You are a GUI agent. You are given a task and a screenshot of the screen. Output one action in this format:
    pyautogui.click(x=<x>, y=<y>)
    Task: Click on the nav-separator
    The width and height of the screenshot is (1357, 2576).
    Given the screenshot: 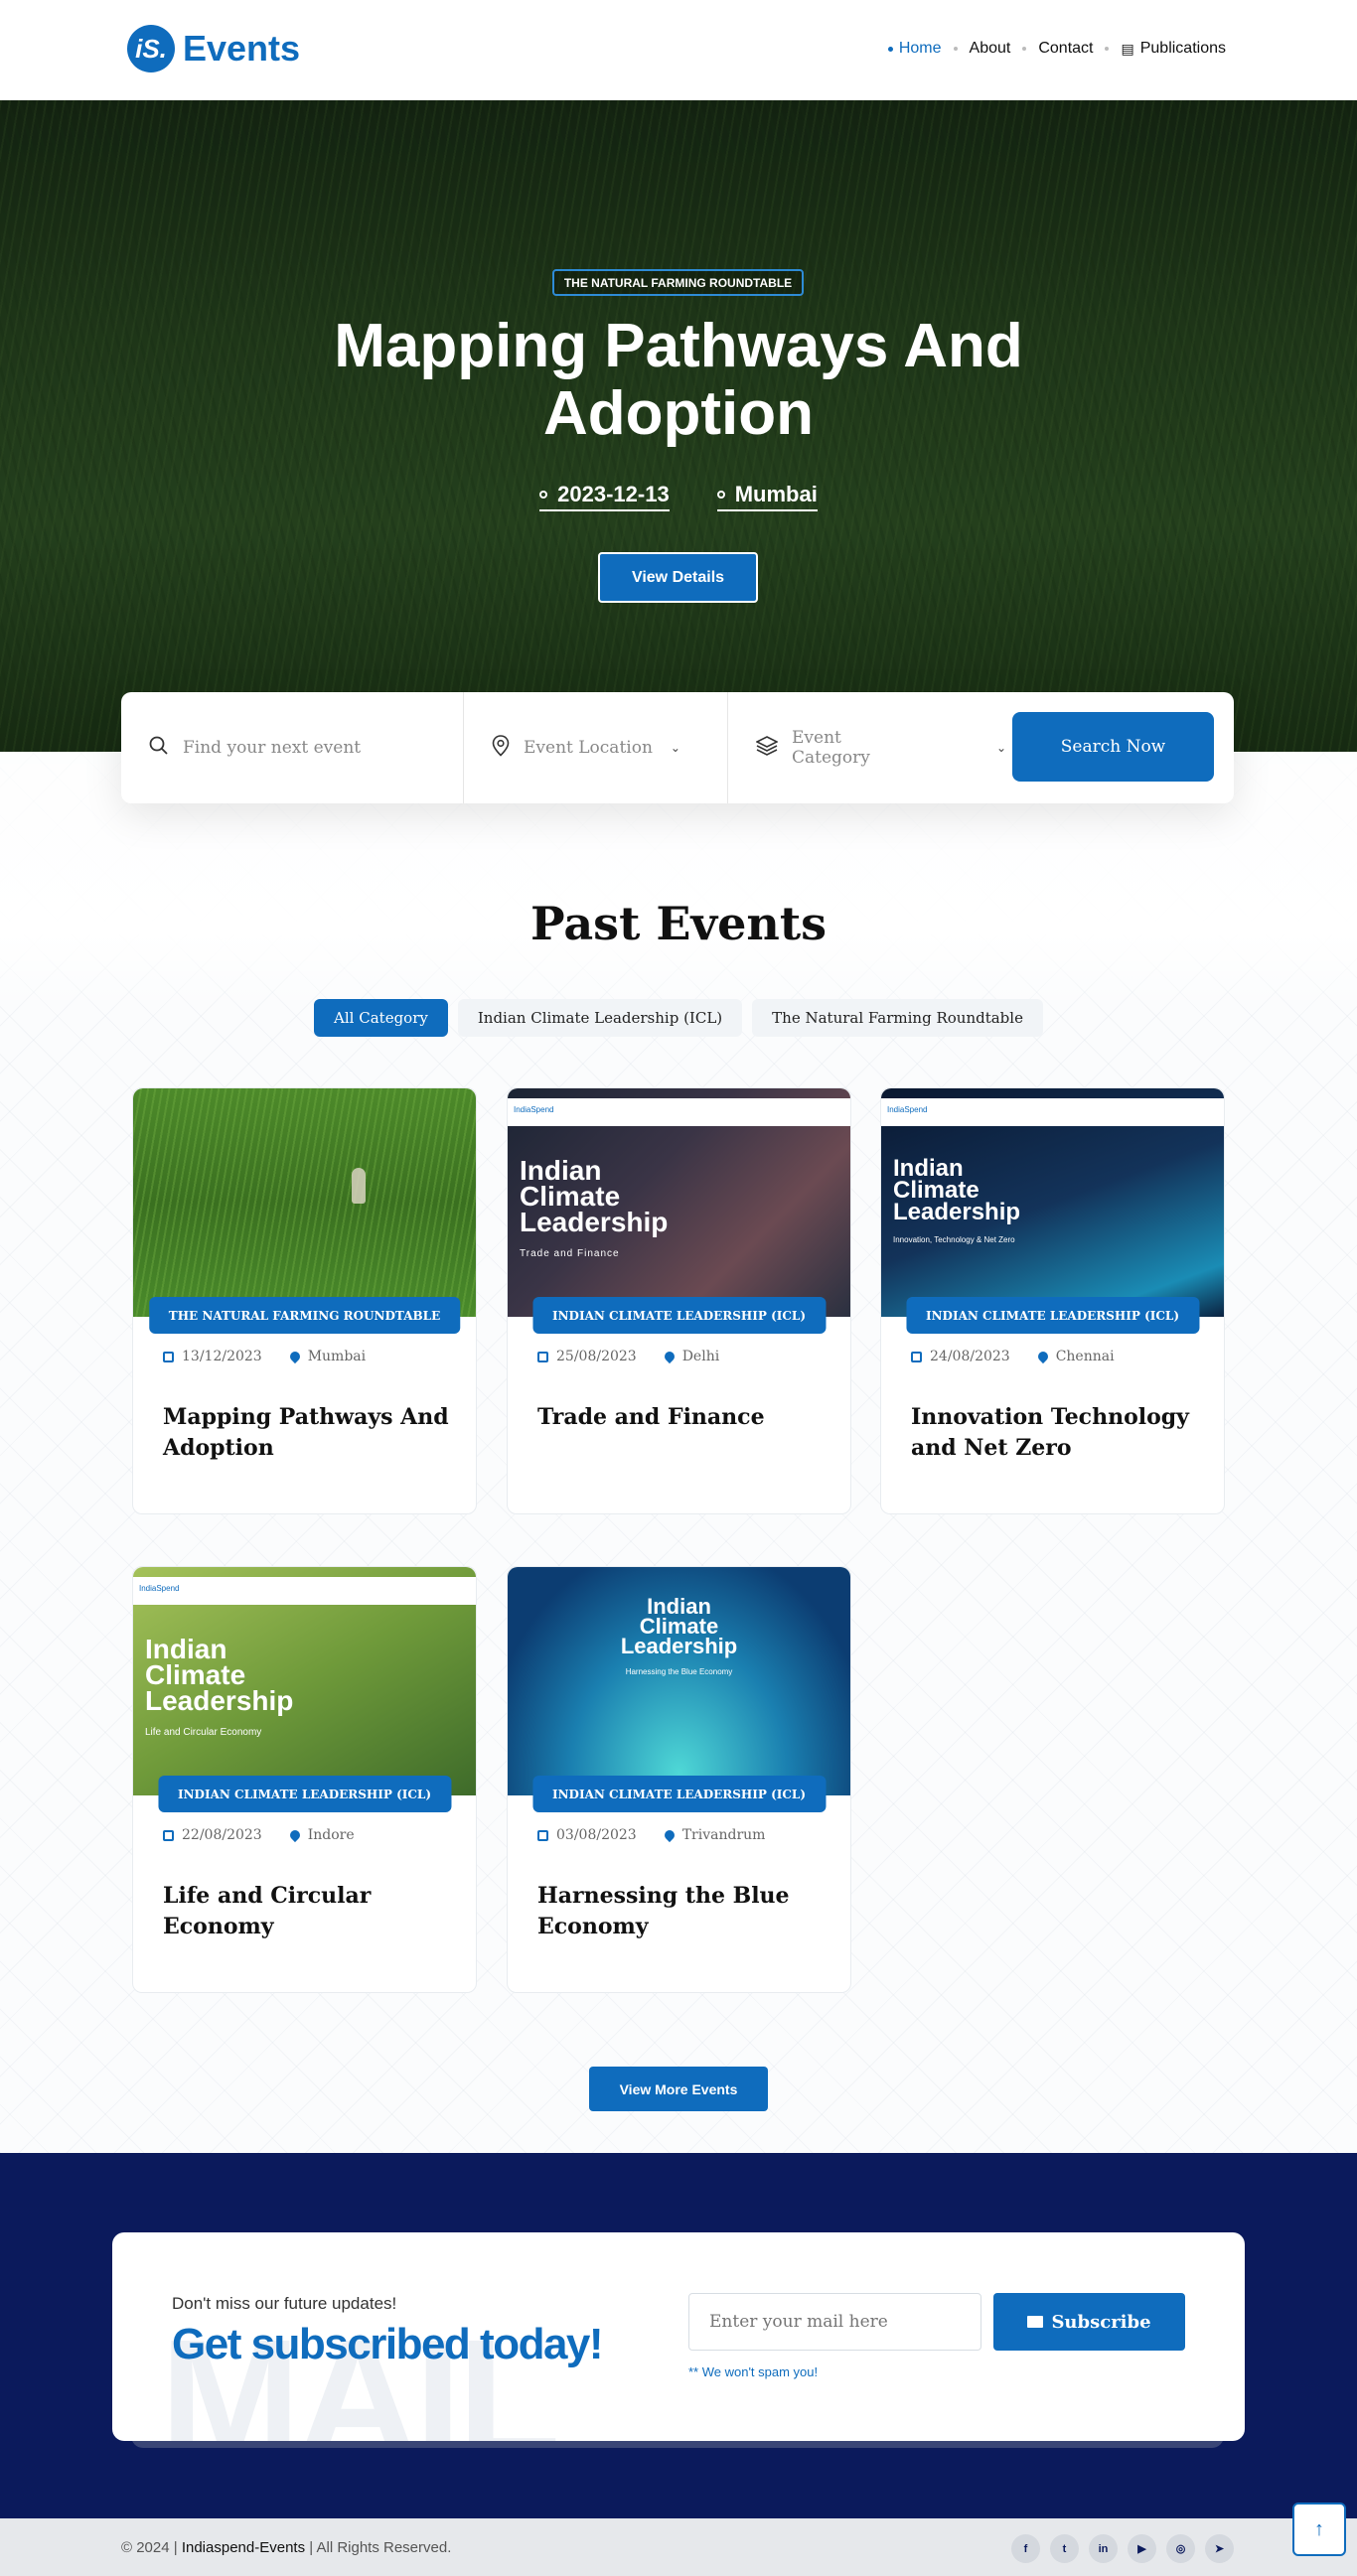 What is the action you would take?
    pyautogui.click(x=1107, y=49)
    